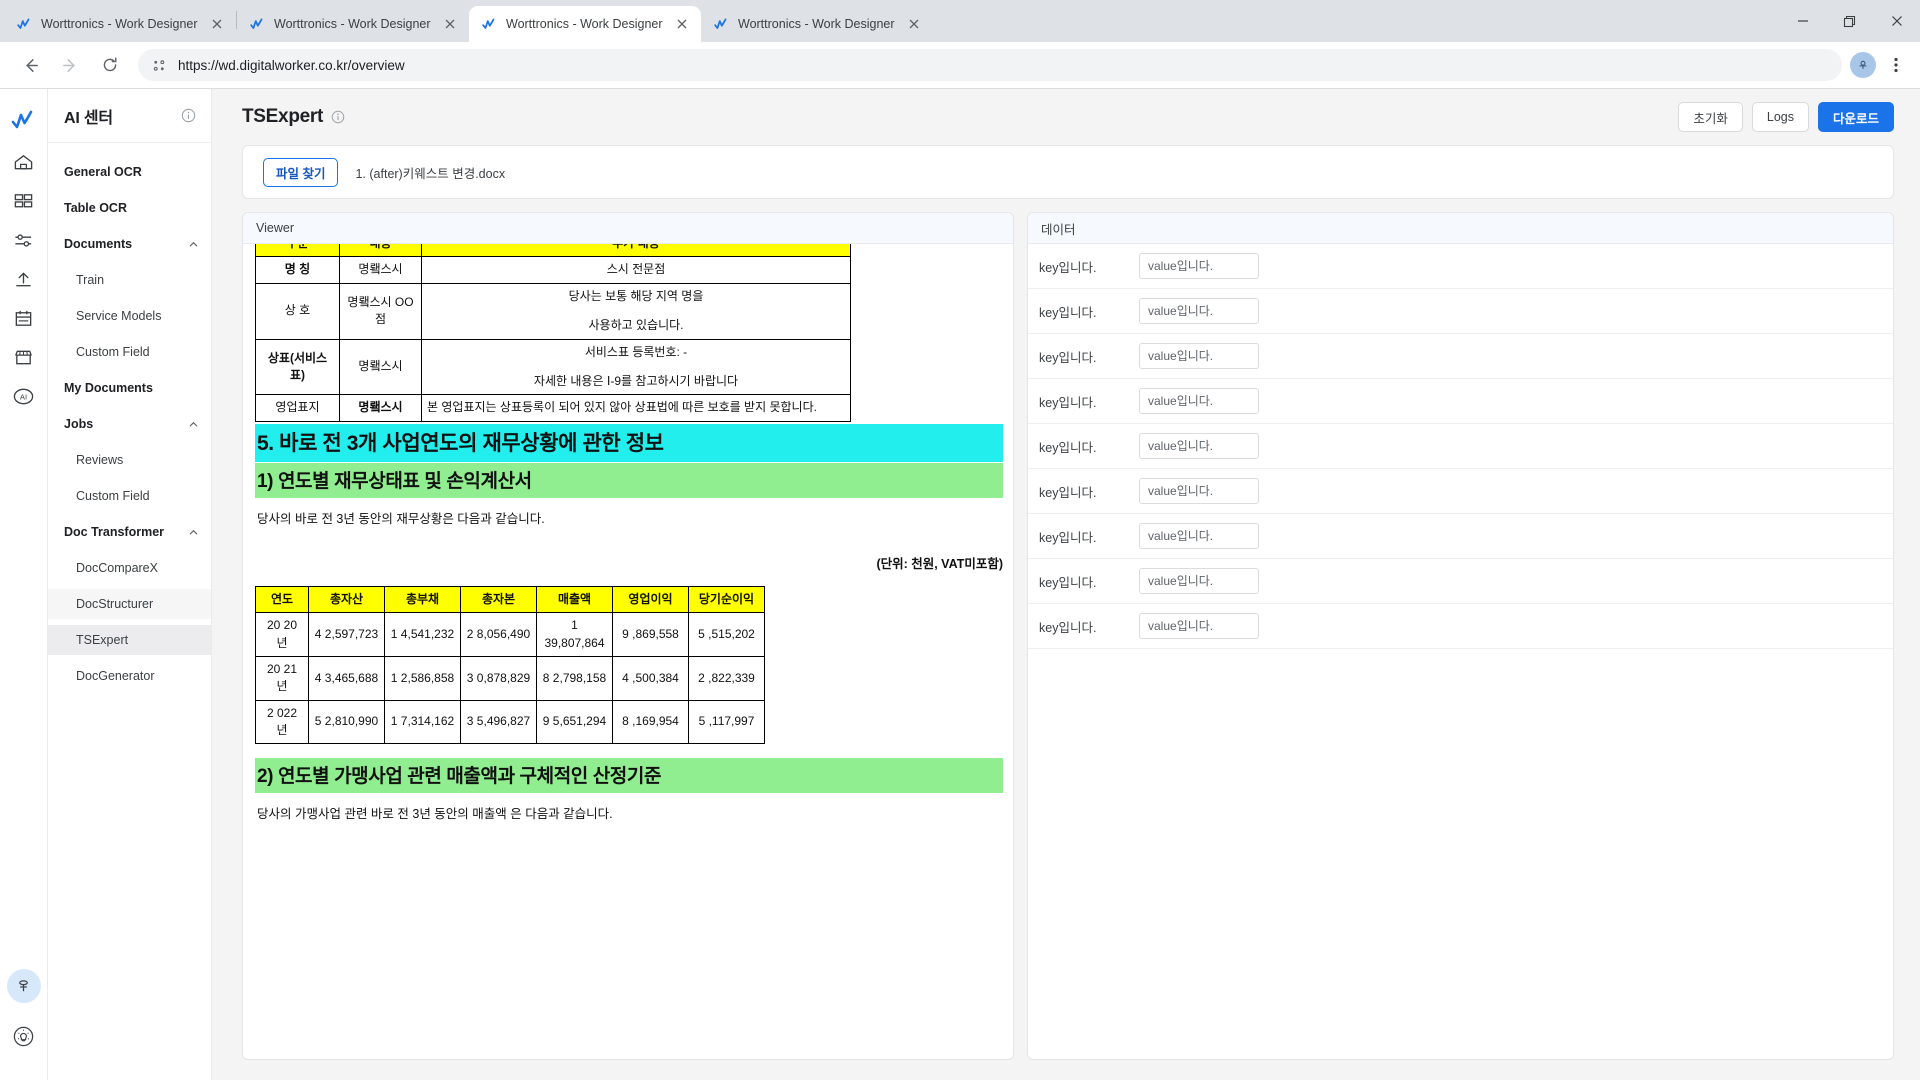 This screenshot has height=1080, width=1920. What do you see at coordinates (129, 316) in the screenshot?
I see `sidebar-item-service-models: Service Models` at bounding box center [129, 316].